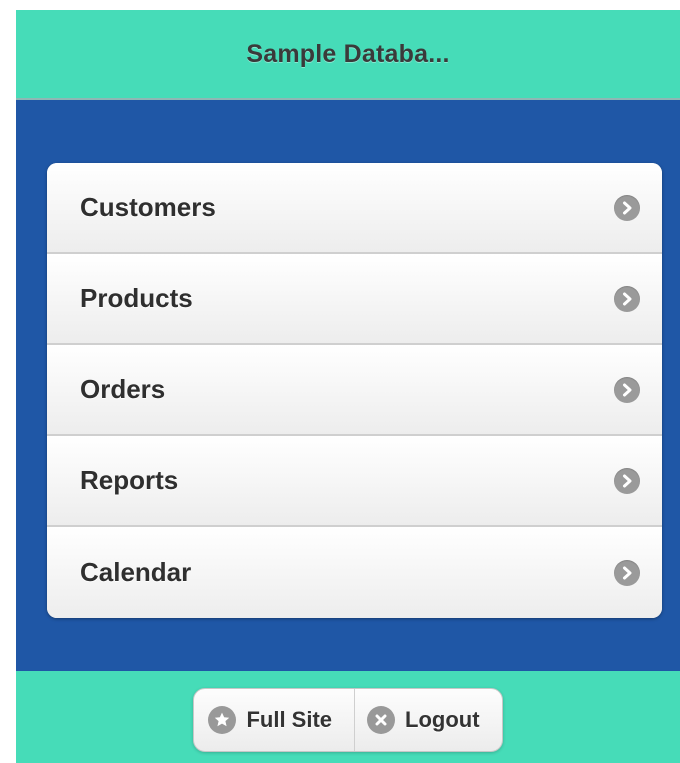  What do you see at coordinates (136, 572) in the screenshot?
I see `menu-item-label: Calendar` at bounding box center [136, 572].